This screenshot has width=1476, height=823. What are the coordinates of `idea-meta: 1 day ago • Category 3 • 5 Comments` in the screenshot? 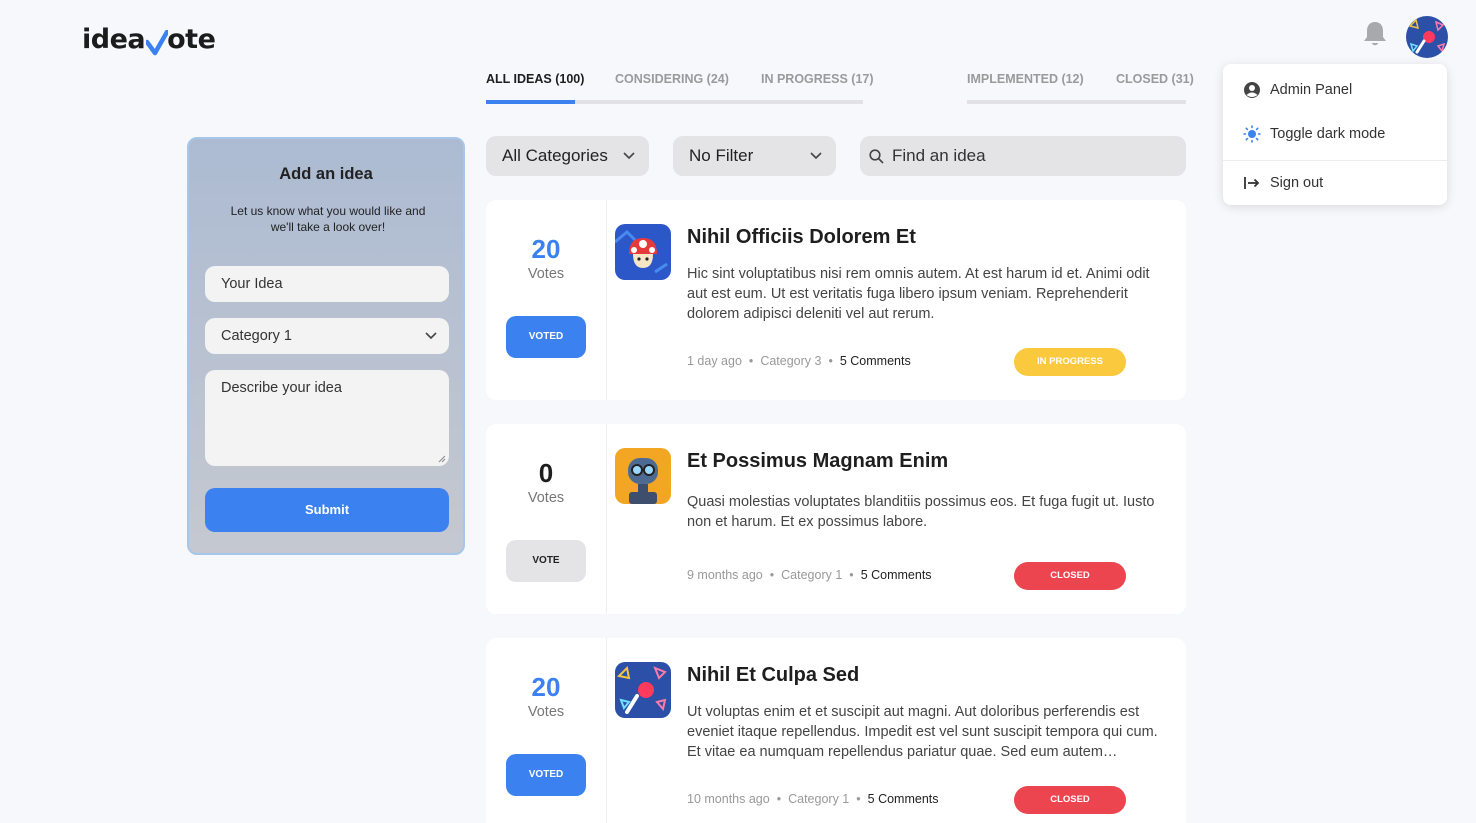 It's located at (799, 361).